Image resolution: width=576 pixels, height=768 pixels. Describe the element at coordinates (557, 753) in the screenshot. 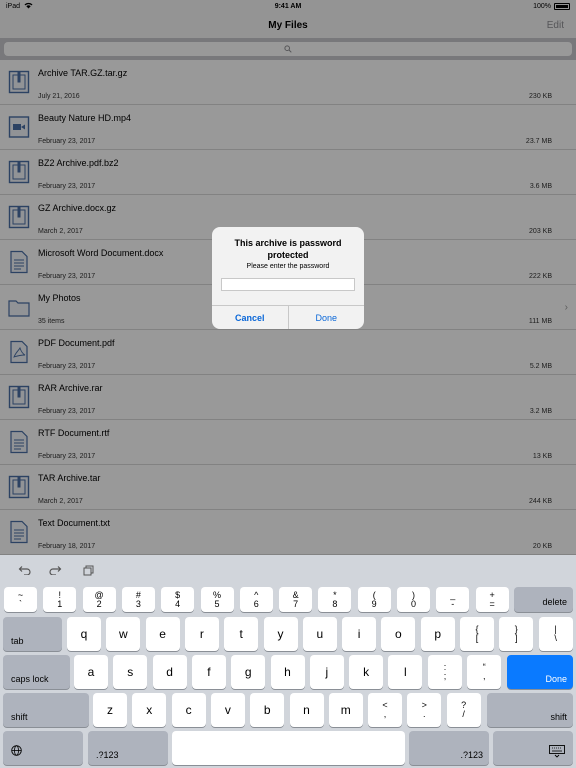

I see `hide-keyboard-icon` at that location.